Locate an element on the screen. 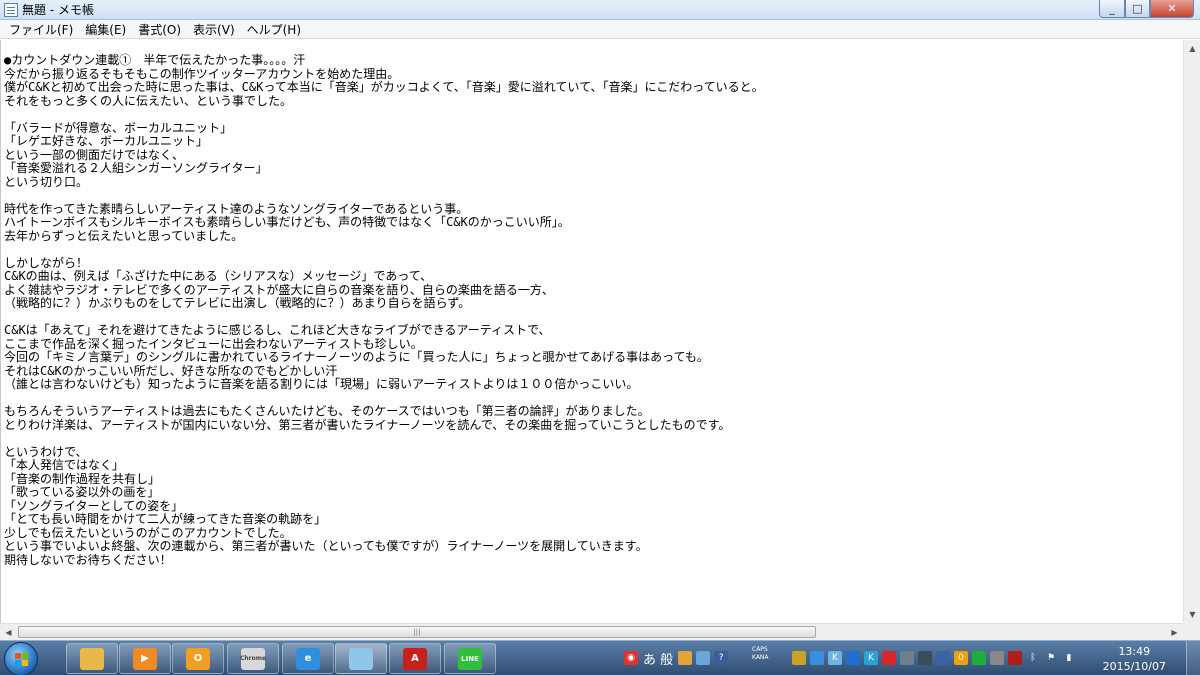  acrobat-icon: A is located at coordinates (415, 658).